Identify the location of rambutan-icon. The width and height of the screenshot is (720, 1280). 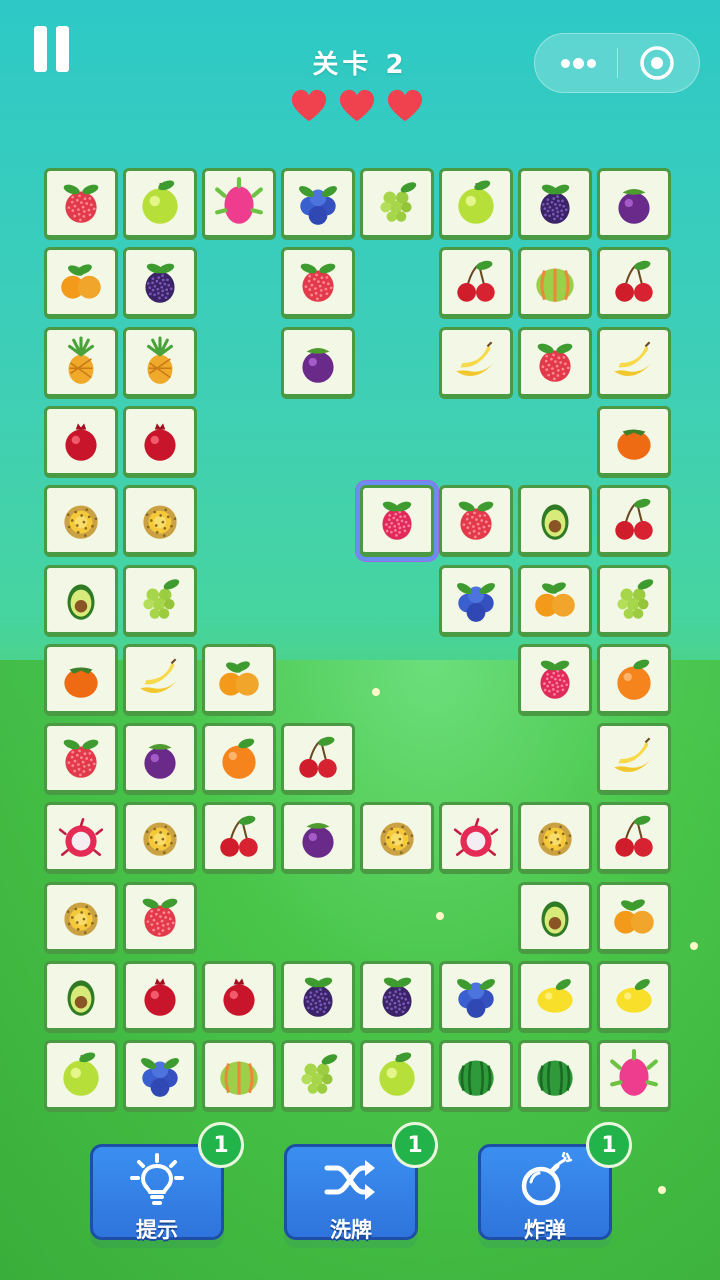
(81, 837).